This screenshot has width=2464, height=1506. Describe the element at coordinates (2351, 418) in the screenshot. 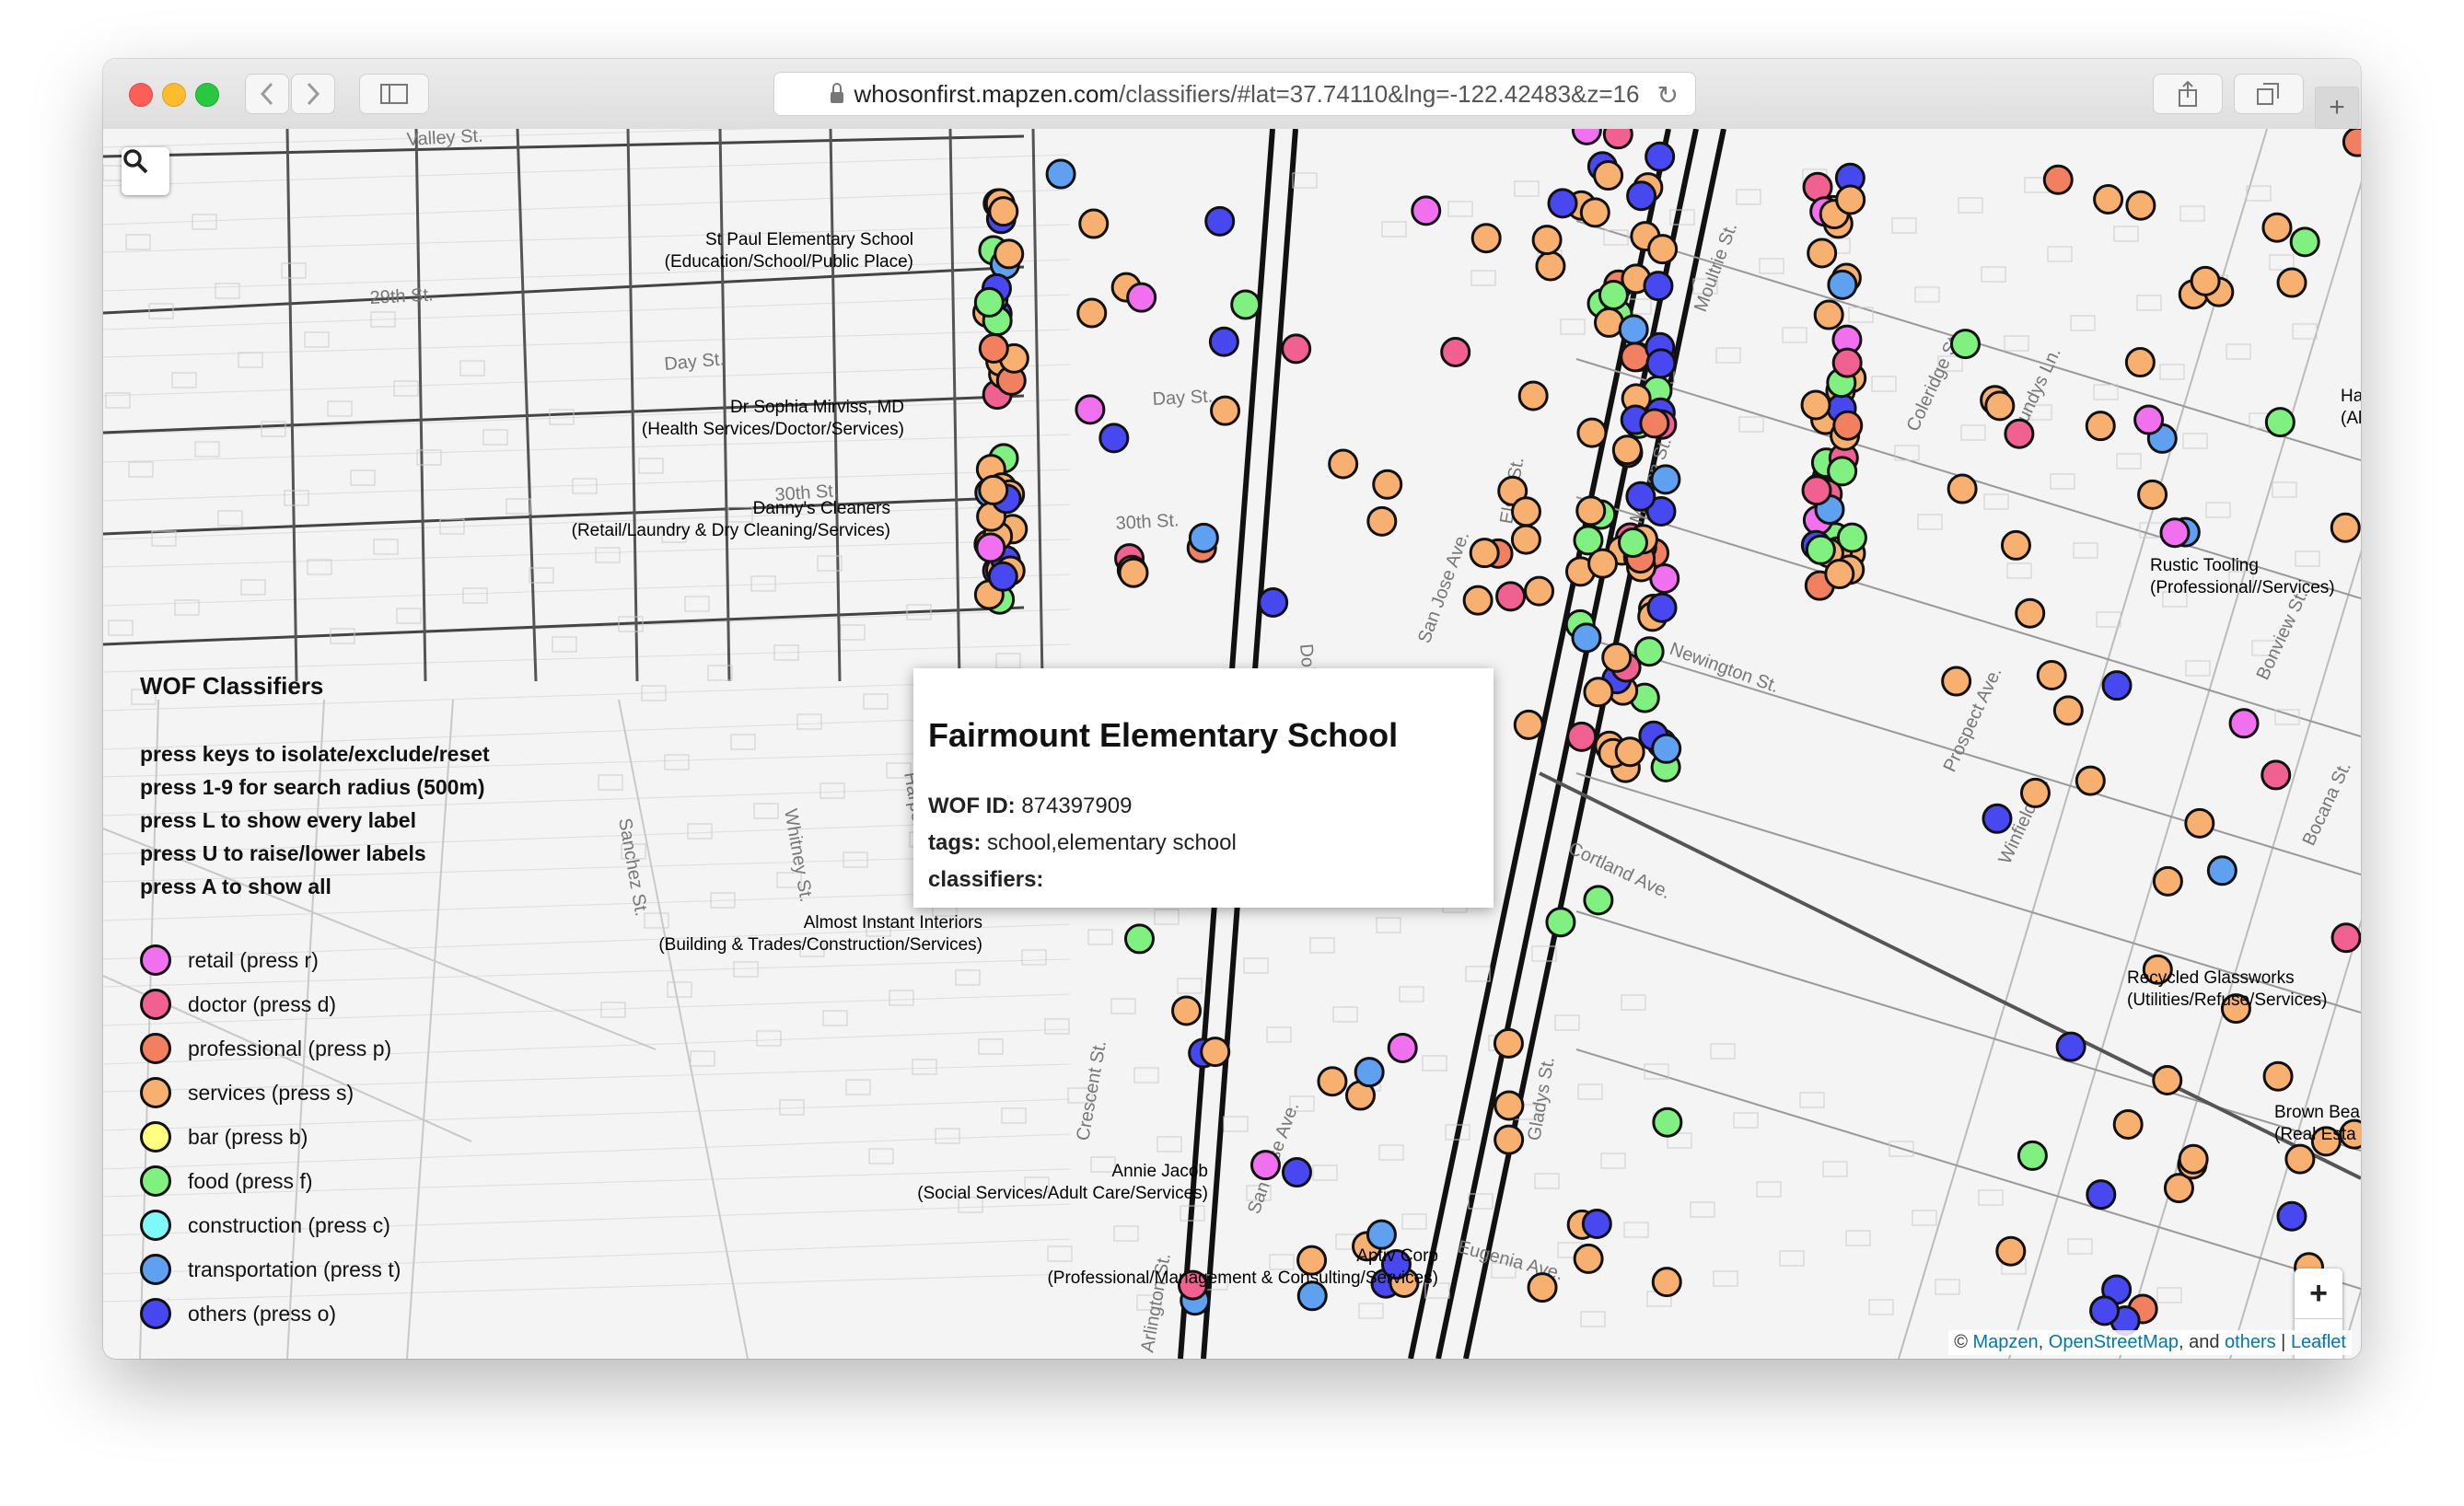

I see `poi-category-label: (Al` at that location.